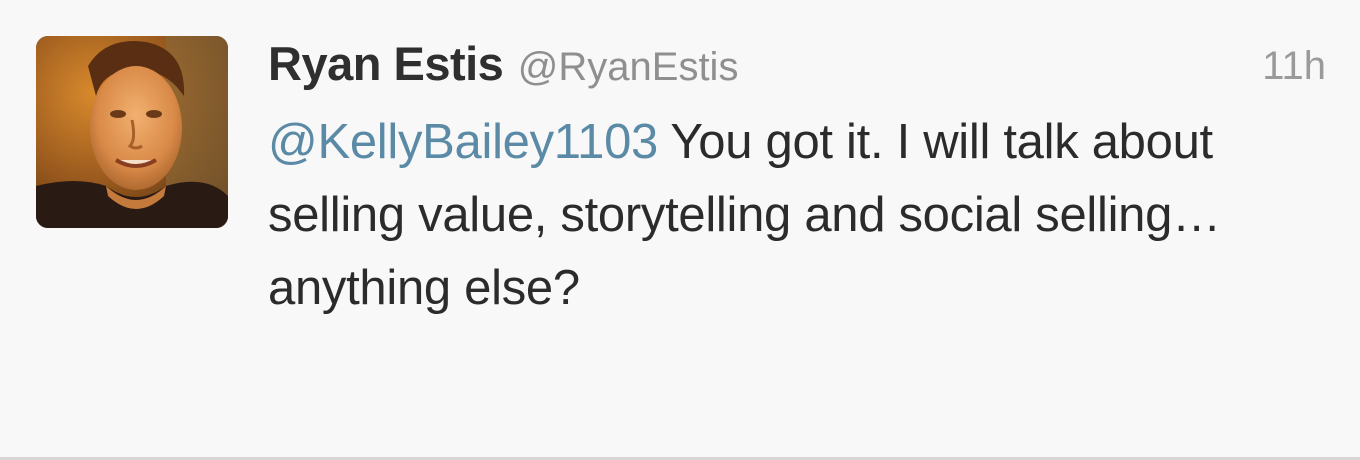 The width and height of the screenshot is (1360, 460). Describe the element at coordinates (463, 142) in the screenshot. I see `mention-link: @KellyBailey1103` at that location.